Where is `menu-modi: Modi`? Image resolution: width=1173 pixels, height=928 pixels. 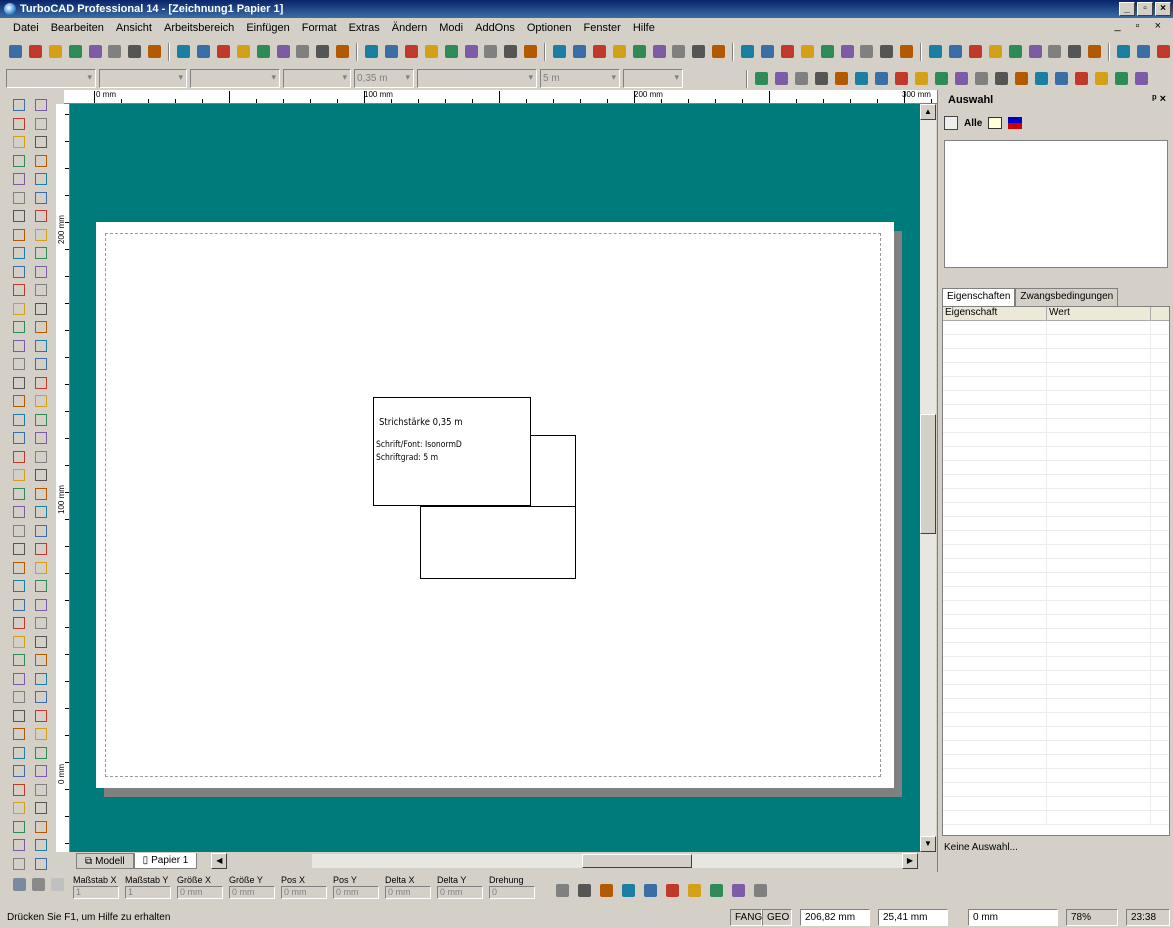
menu-modi: Modi is located at coordinates (452, 28).